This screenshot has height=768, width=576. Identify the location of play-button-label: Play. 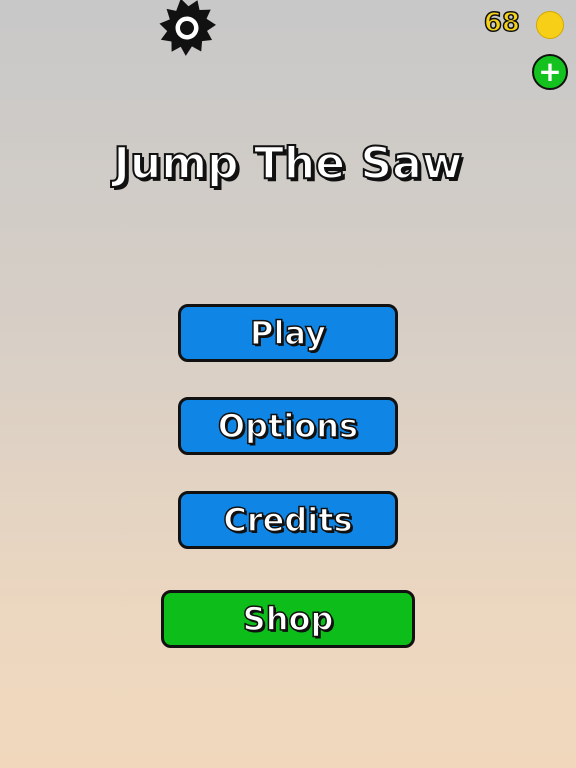
(287, 333).